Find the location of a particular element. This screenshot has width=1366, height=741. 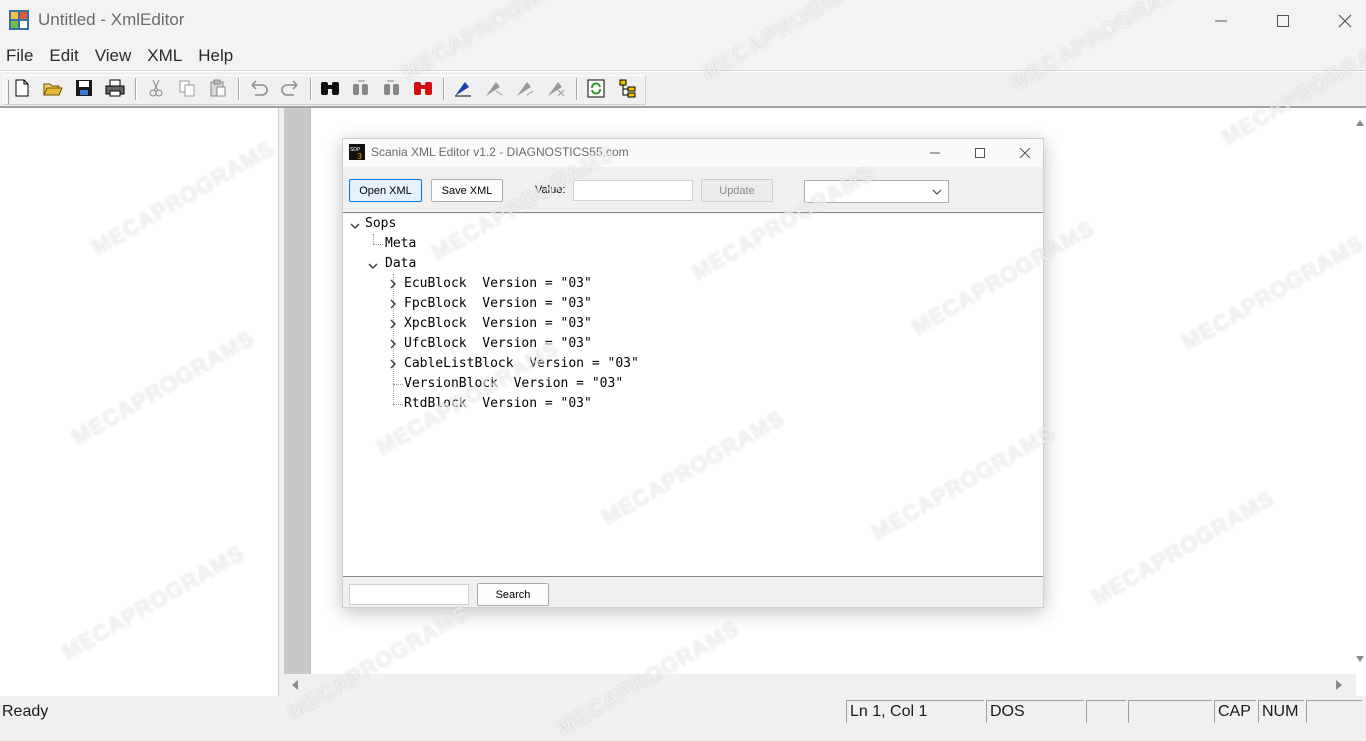

tag-previous-icon is located at coordinates (525, 88).